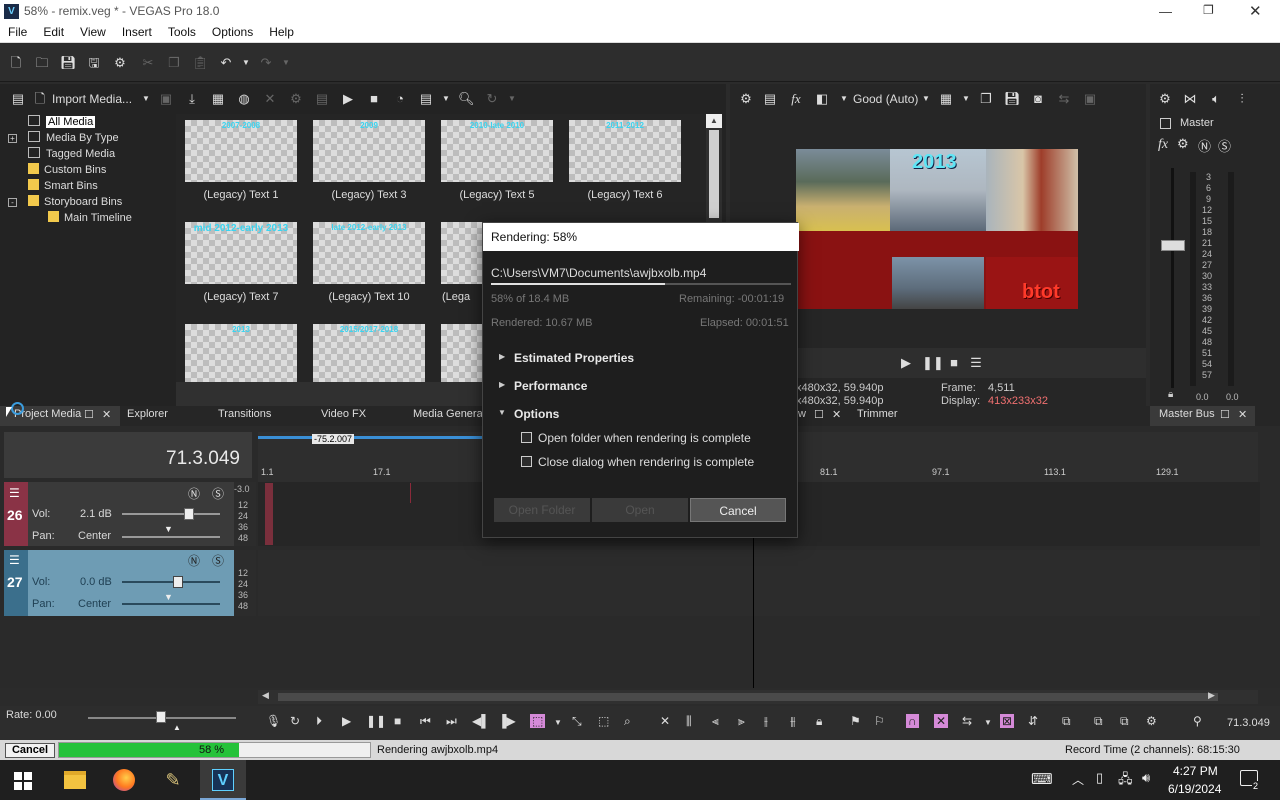 This screenshot has width=1280, height=800. What do you see at coordinates (168, 597) in the screenshot?
I see `pan-slider-handle: ▼` at bounding box center [168, 597].